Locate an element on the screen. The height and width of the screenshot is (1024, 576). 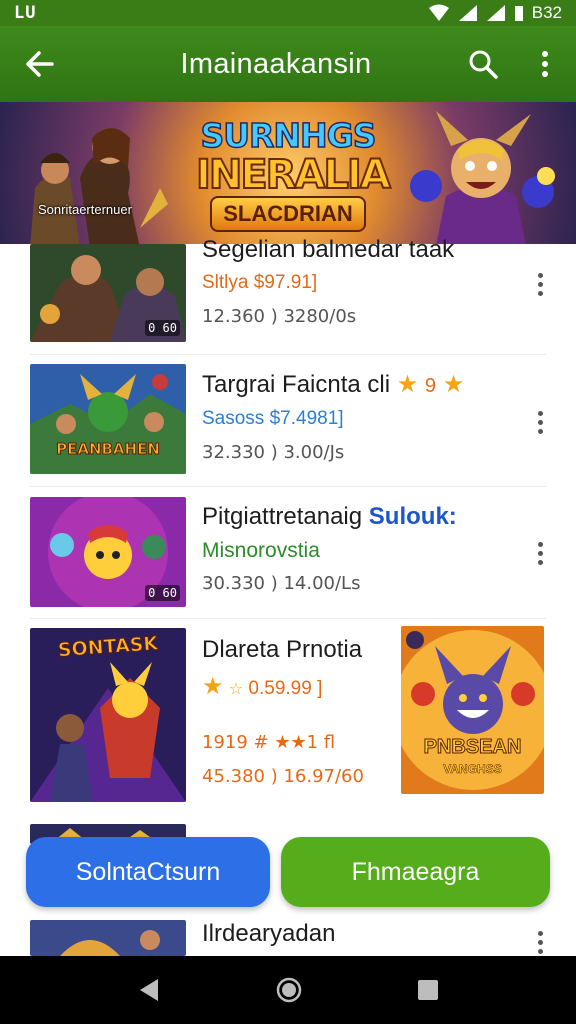
item-price: Sasoss $7.4981] is located at coordinates (273, 418).